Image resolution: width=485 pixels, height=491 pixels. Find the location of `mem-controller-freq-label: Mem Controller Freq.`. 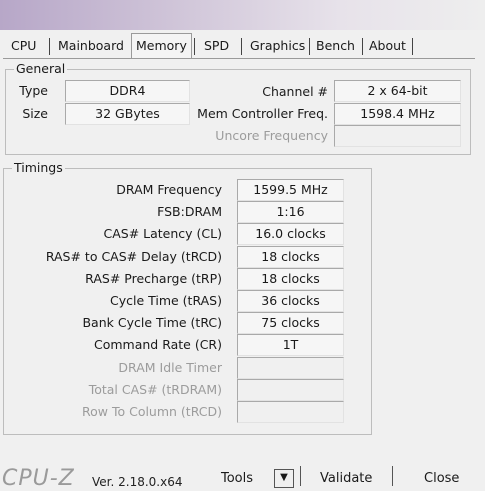

mem-controller-freq-label: Mem Controller Freq. is located at coordinates (262, 113).